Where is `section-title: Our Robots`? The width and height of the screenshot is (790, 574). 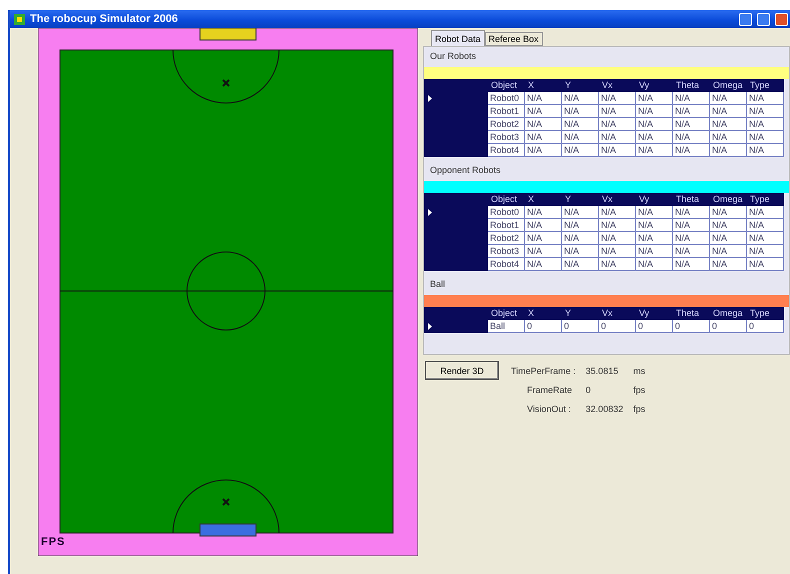
section-title: Our Robots is located at coordinates (453, 56).